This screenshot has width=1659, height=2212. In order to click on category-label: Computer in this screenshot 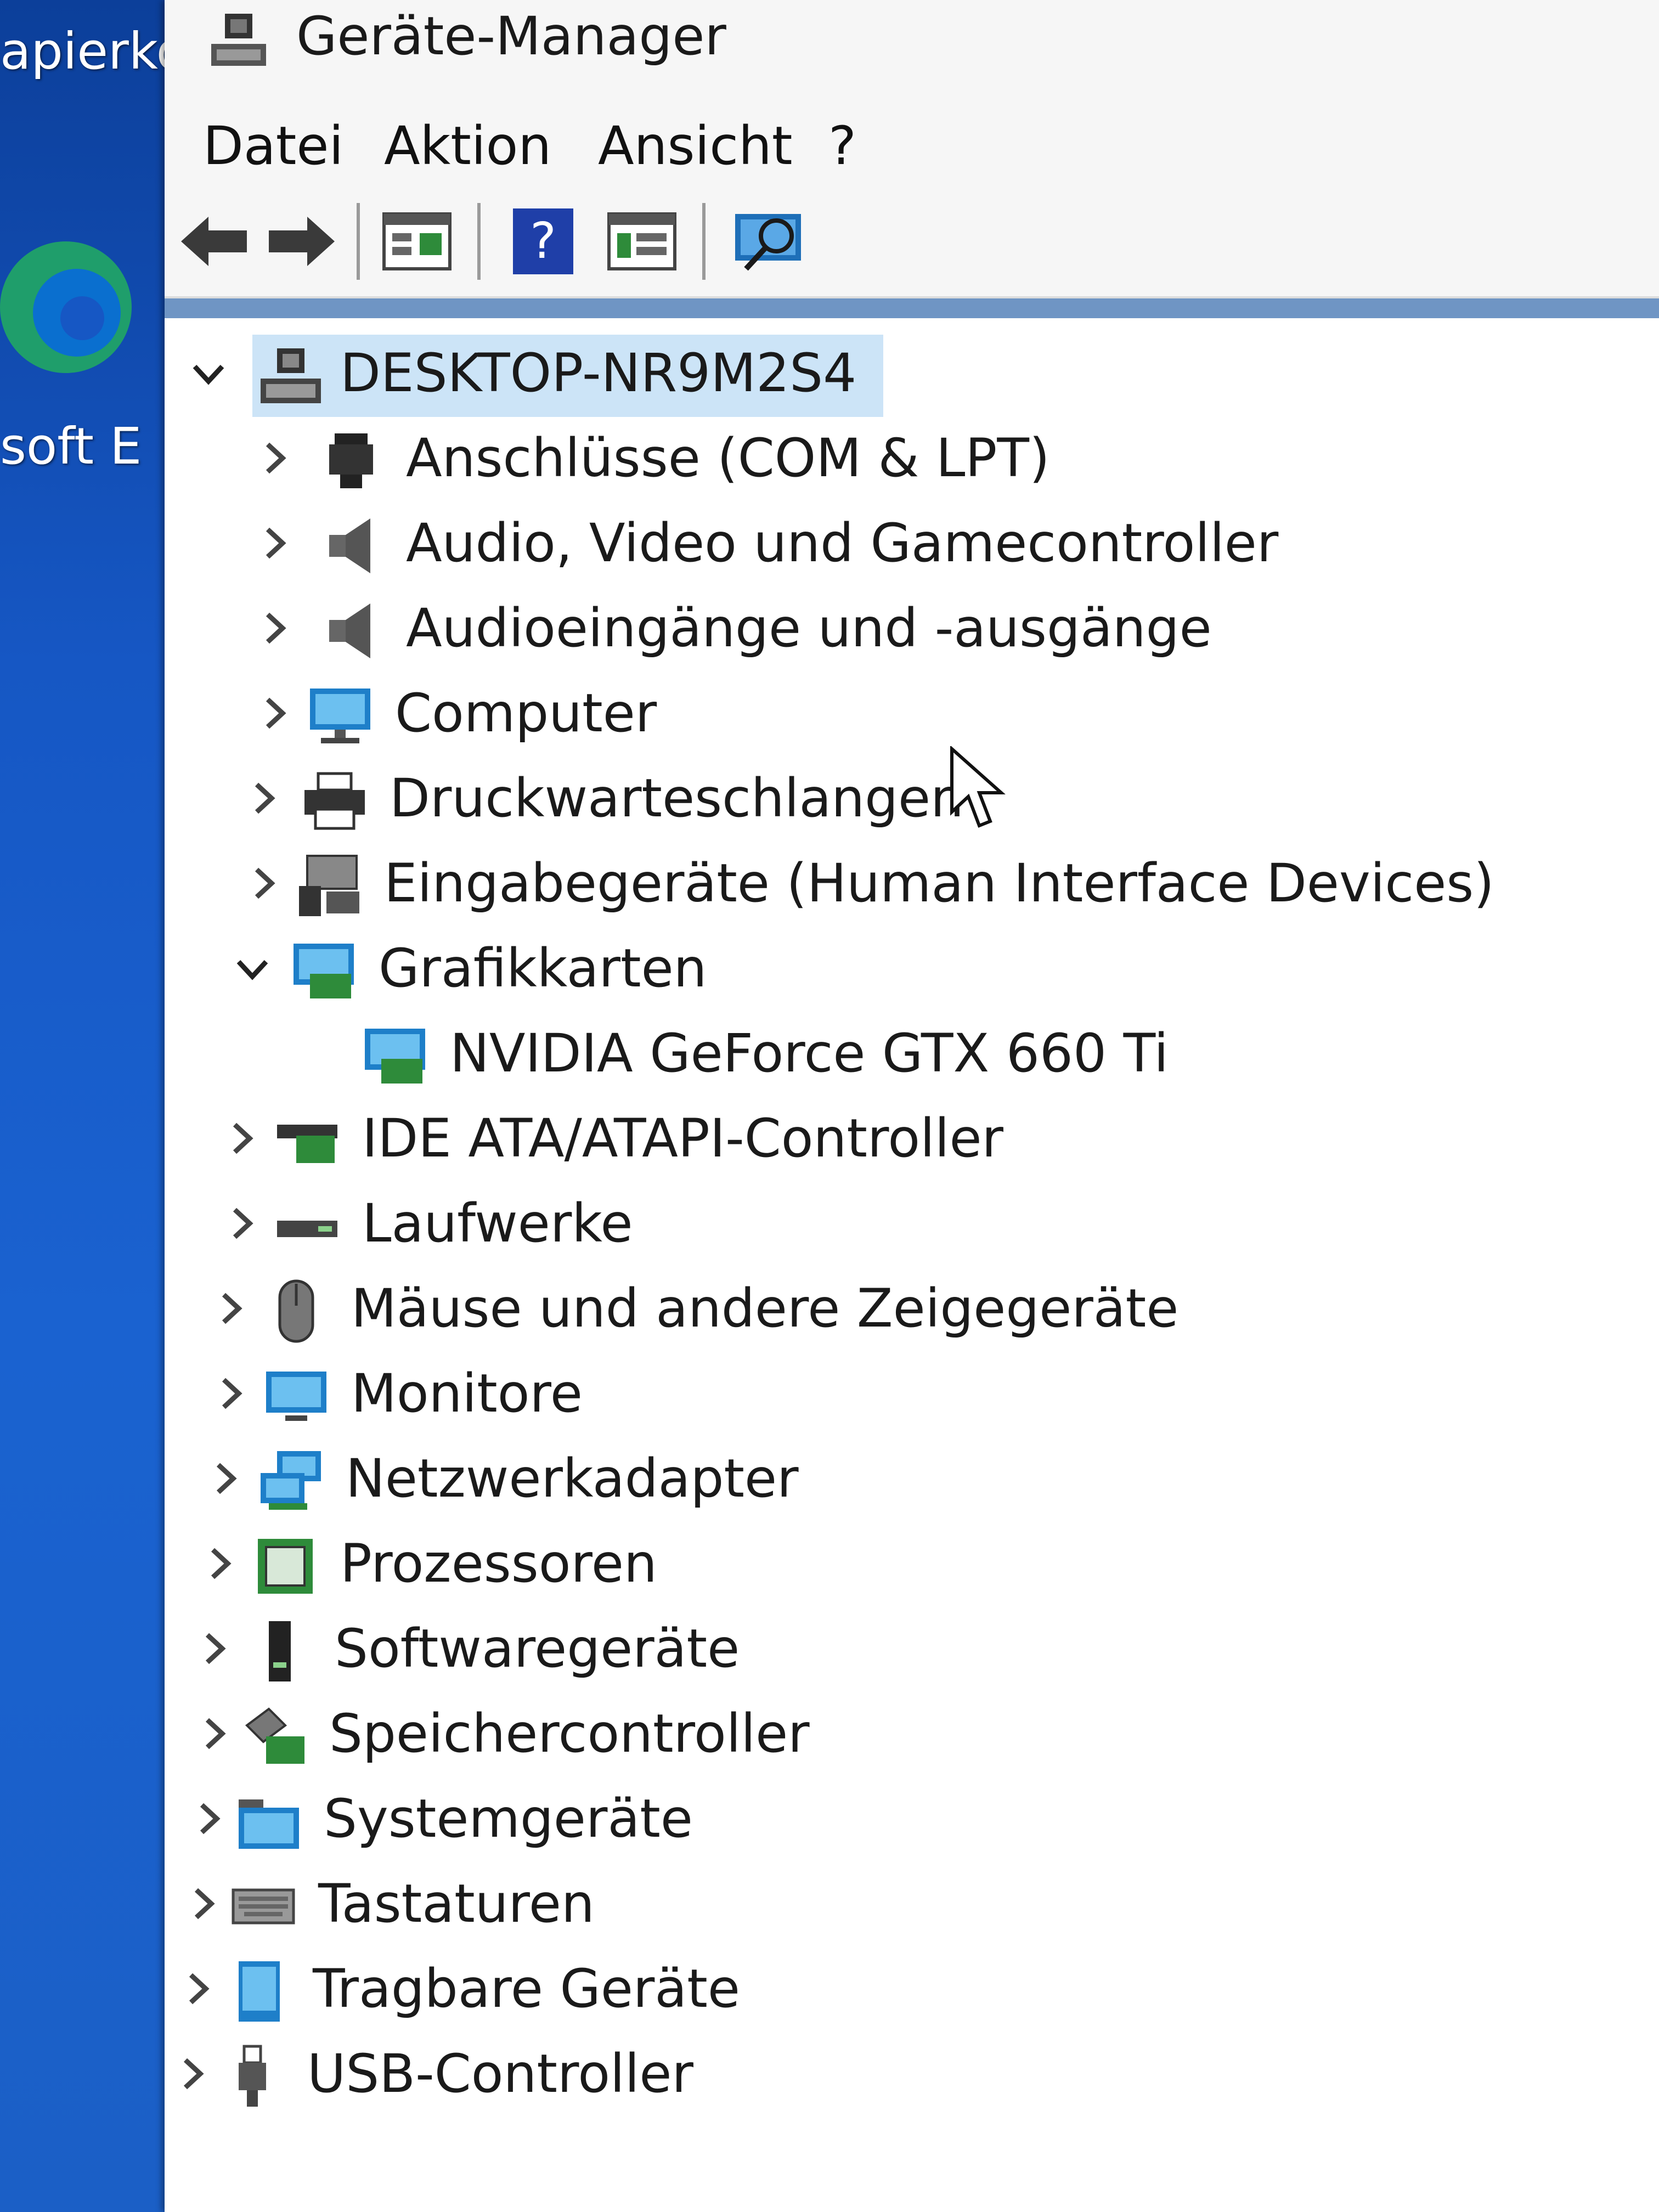, I will do `click(526, 713)`.